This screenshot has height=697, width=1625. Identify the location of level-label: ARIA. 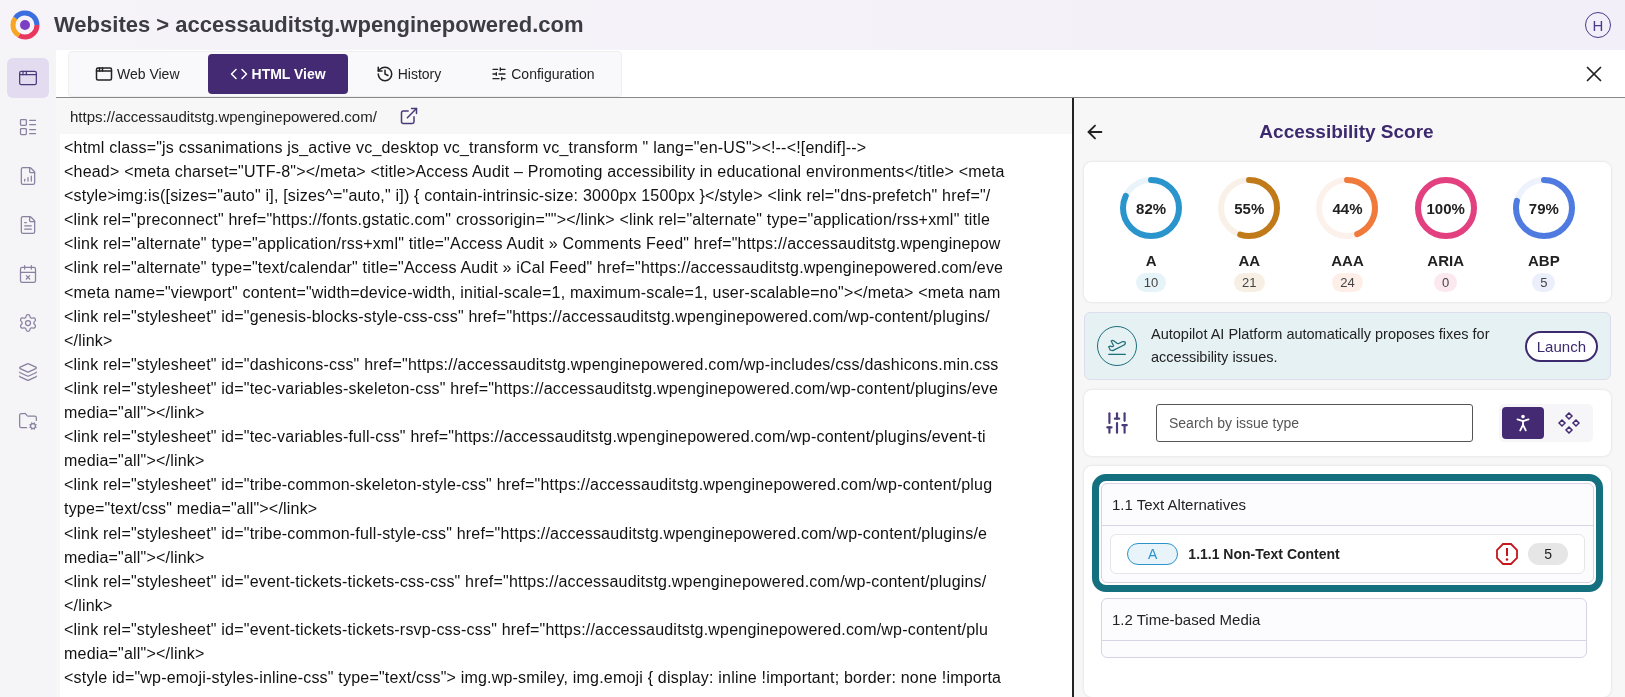
(1445, 260).